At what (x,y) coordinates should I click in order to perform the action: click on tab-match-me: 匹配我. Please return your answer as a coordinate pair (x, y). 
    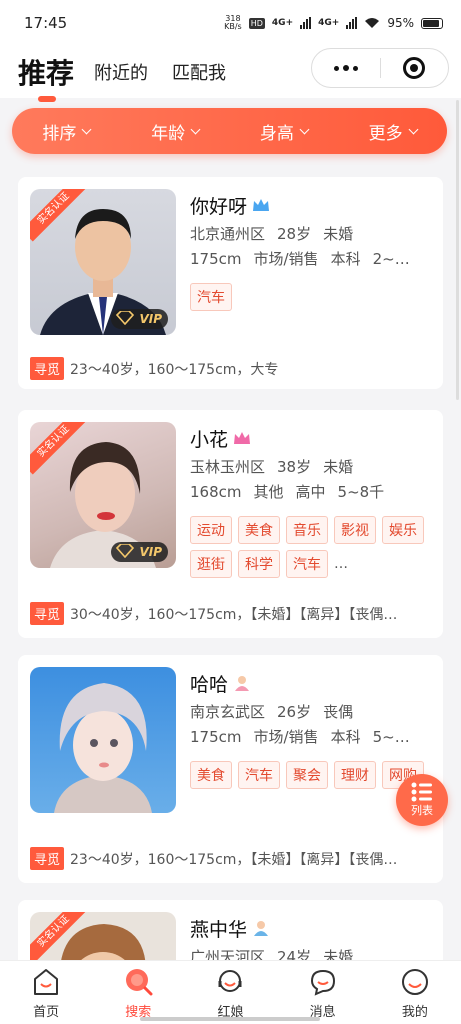
    Looking at the image, I should click on (199, 72).